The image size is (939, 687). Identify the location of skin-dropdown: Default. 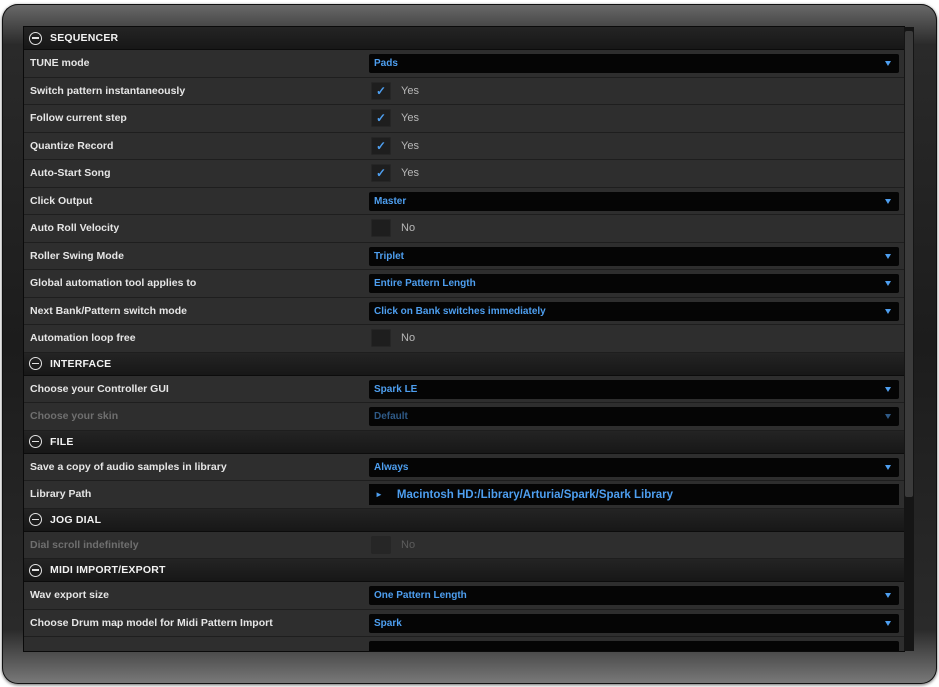
(634, 416).